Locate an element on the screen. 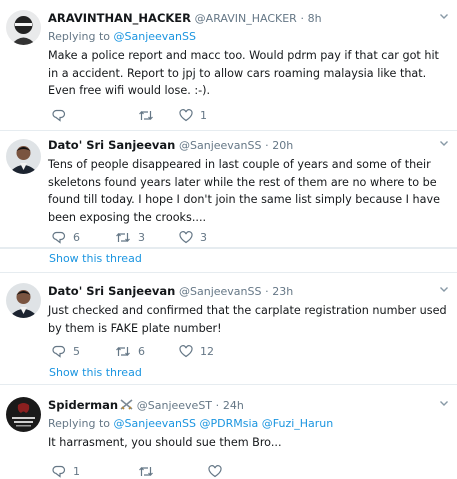 The height and width of the screenshot is (479, 457). timestamp: 20h is located at coordinates (282, 145).